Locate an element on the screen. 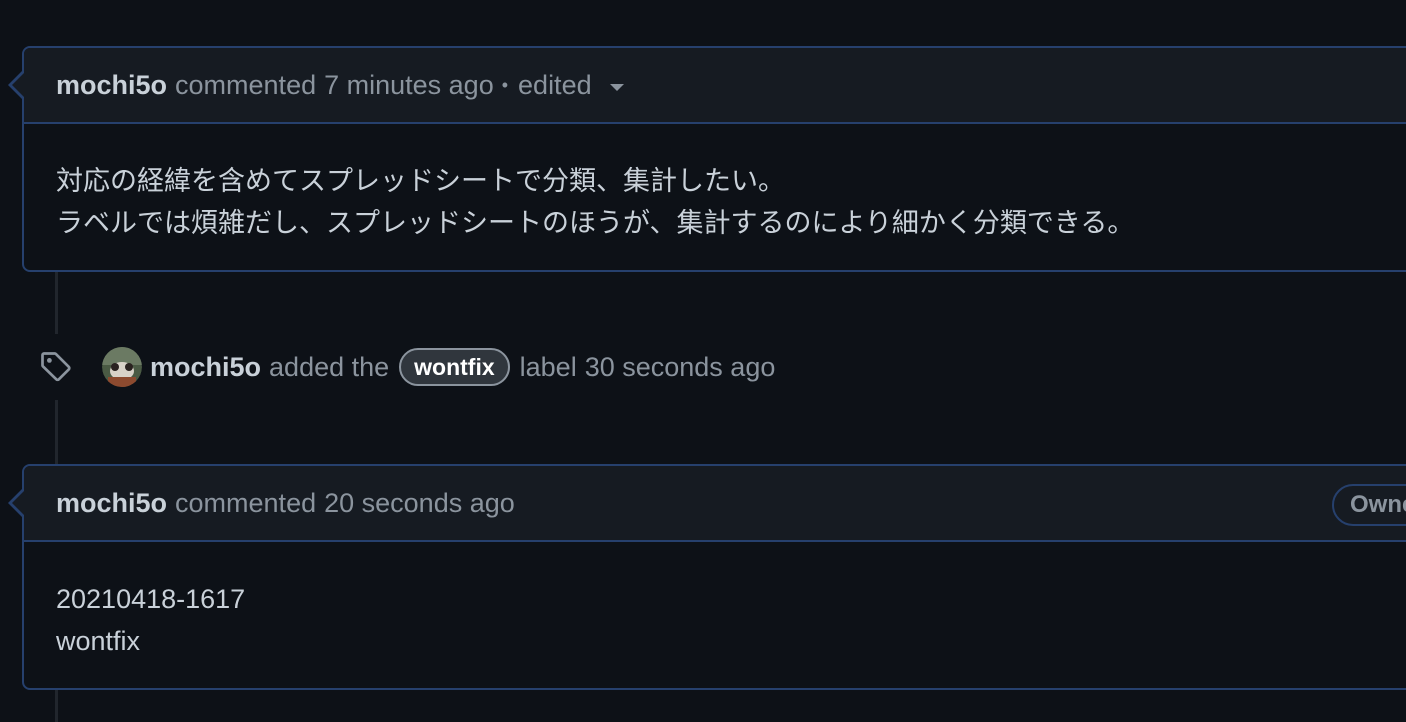 This screenshot has width=1406, height=722. comment-header: mochi5o commented 7 minutes ago • edited is located at coordinates (715, 86).